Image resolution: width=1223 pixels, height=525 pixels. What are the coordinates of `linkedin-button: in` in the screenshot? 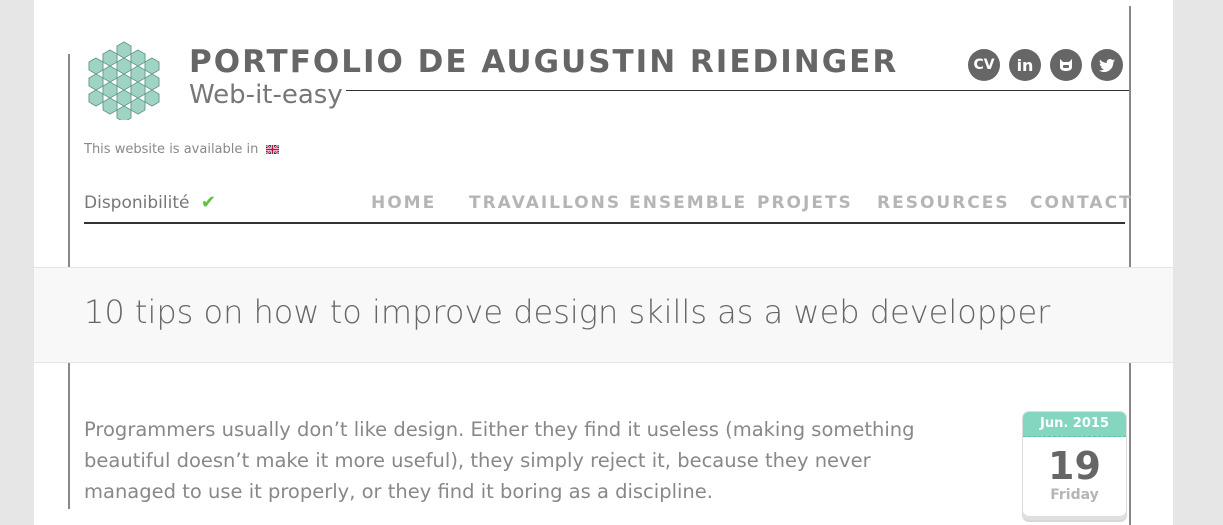 It's located at (1025, 65).